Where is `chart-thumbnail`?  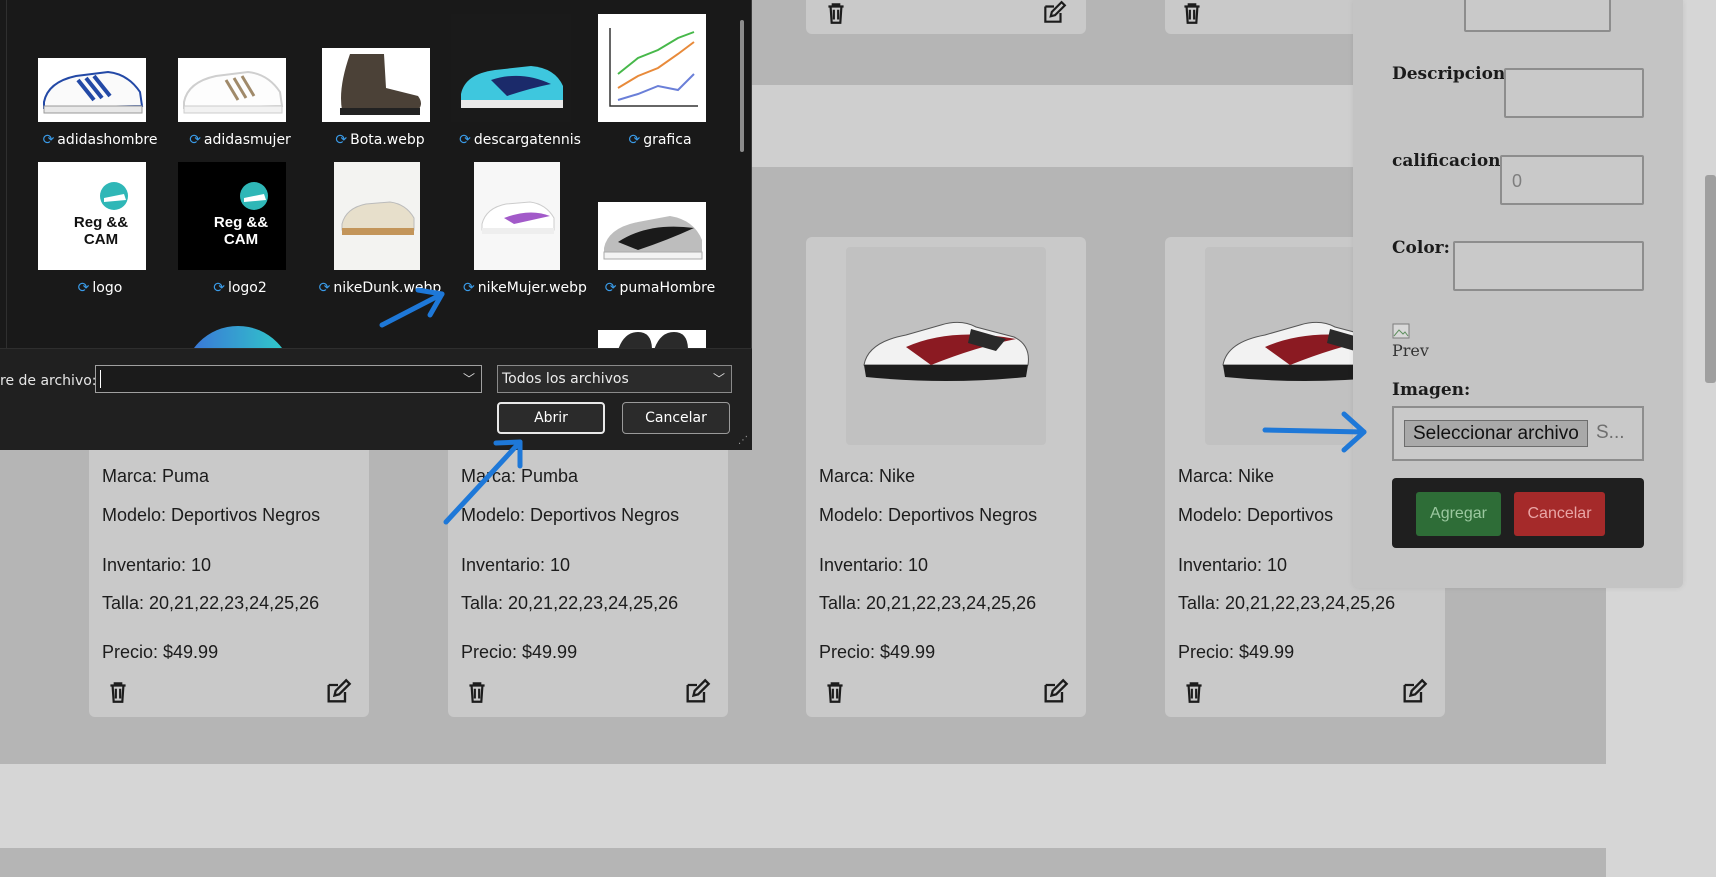 chart-thumbnail is located at coordinates (652, 68).